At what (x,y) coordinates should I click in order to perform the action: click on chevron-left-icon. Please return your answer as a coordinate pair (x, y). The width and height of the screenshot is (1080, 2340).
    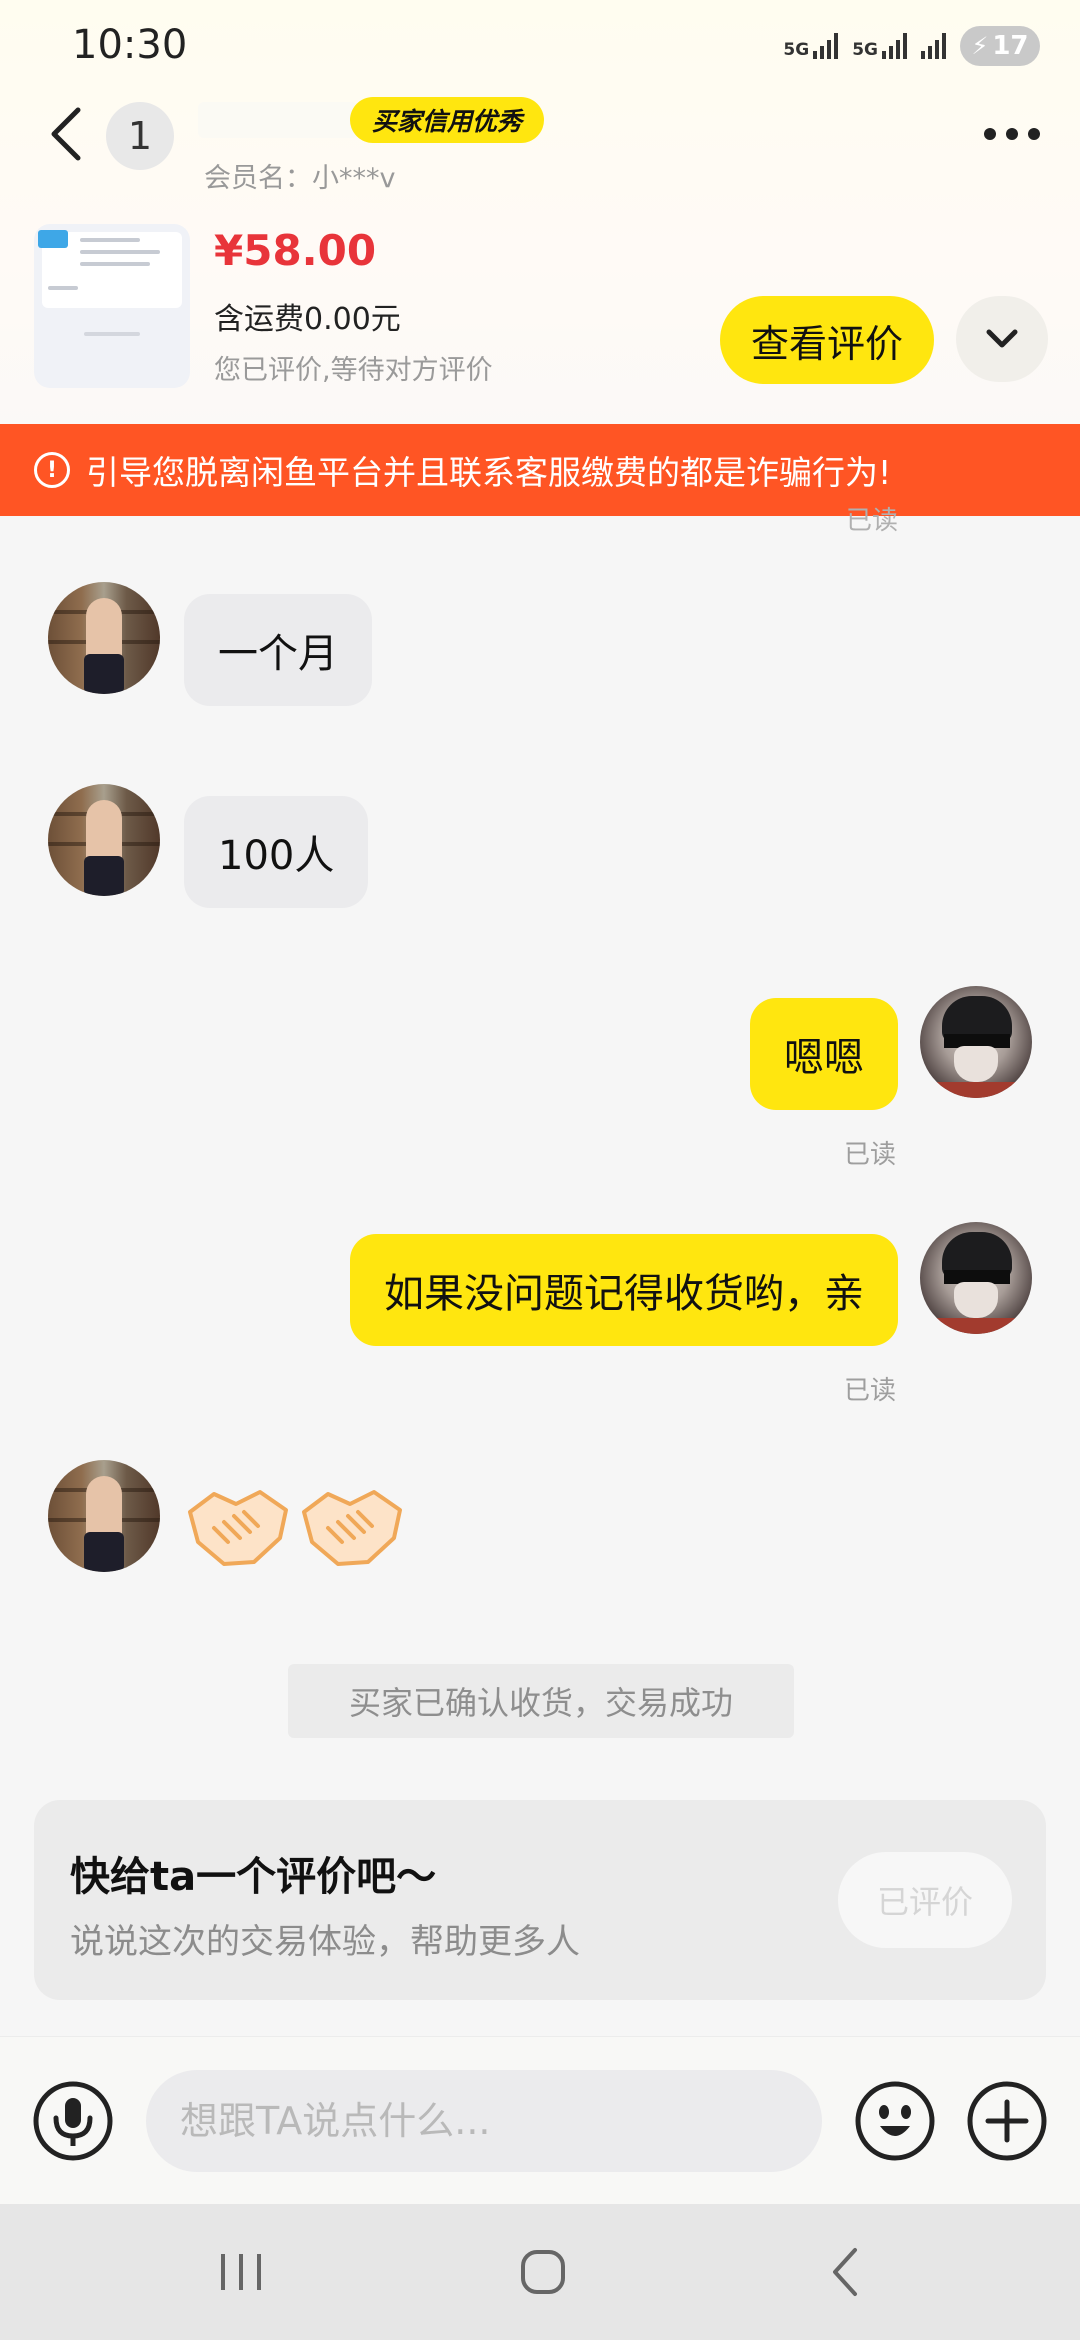
    Looking at the image, I should click on (66, 134).